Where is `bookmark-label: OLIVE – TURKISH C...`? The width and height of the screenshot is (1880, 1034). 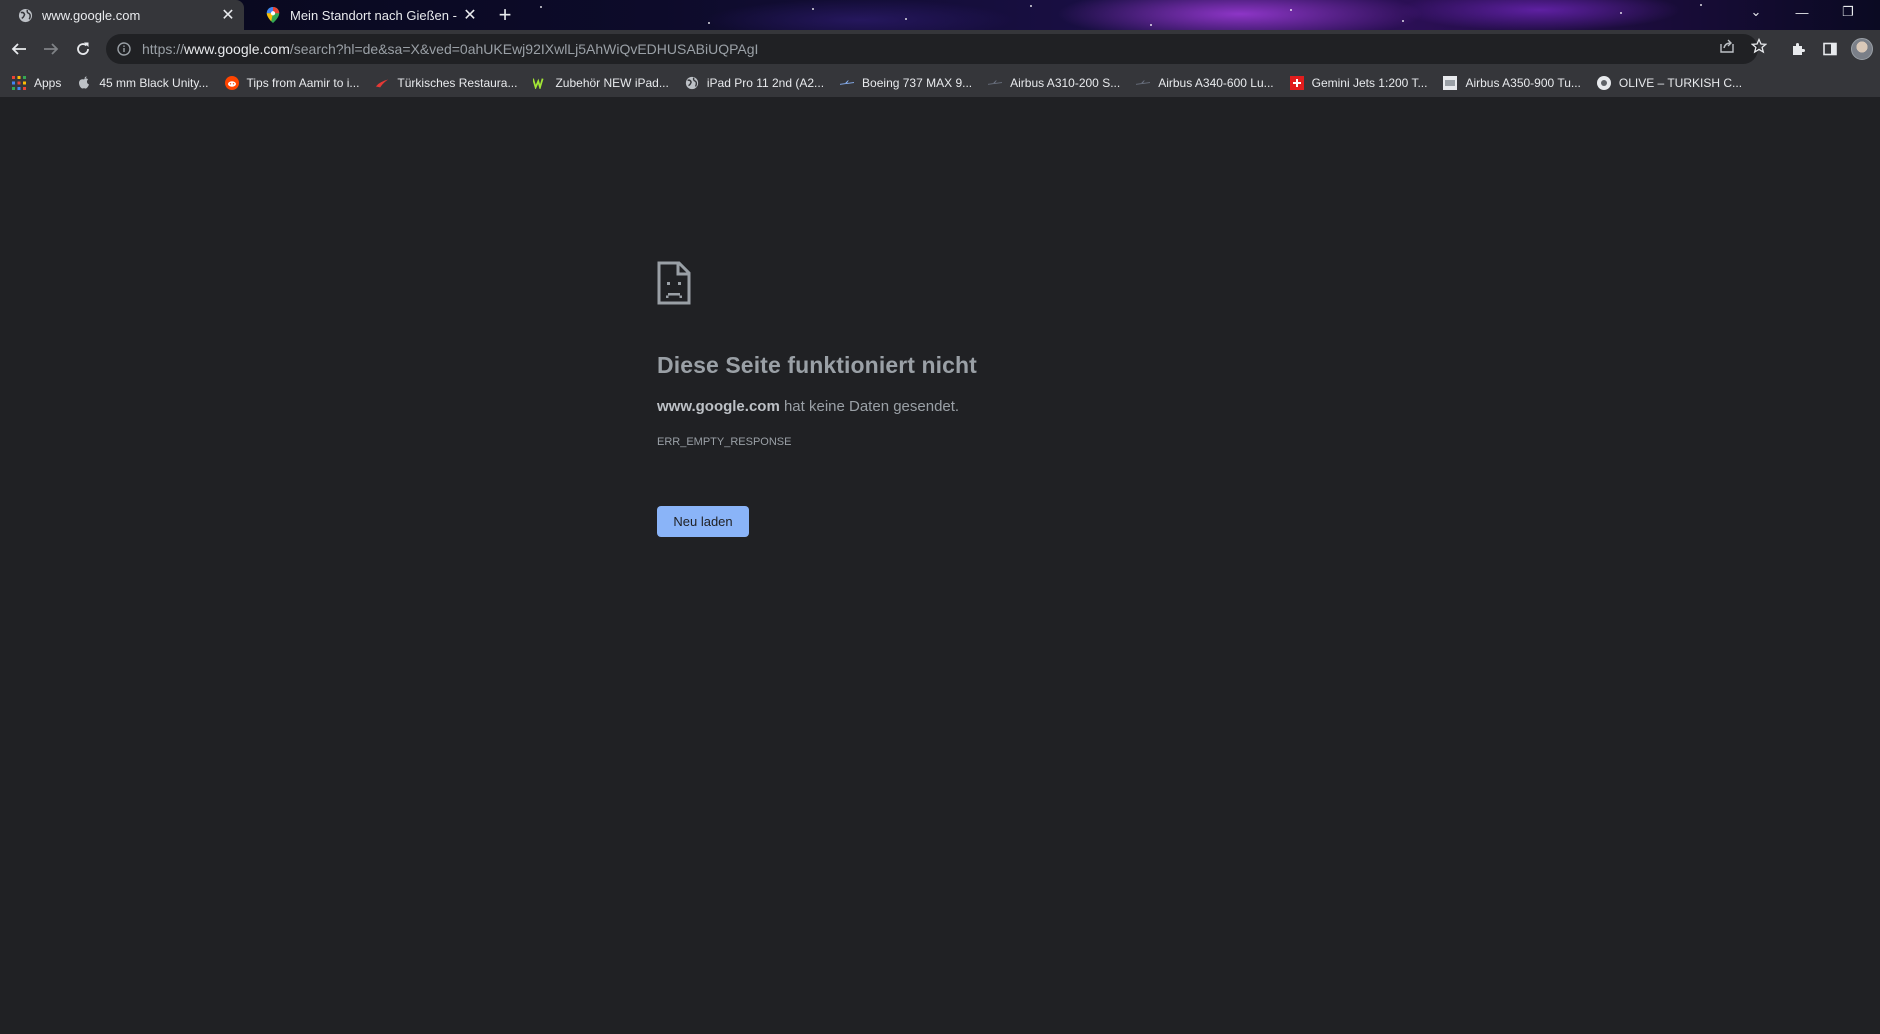 bookmark-label: OLIVE – TURKISH C... is located at coordinates (1680, 82).